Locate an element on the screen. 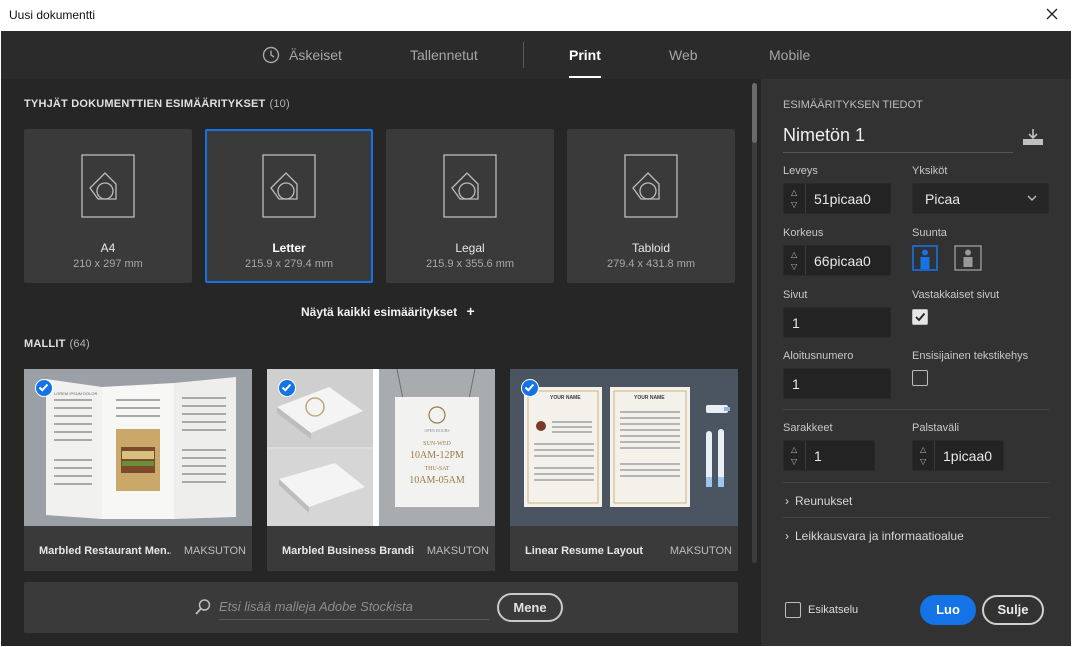 Image resolution: width=1072 pixels, height=647 pixels. preset-size: 210 x 297 mm is located at coordinates (108, 264).